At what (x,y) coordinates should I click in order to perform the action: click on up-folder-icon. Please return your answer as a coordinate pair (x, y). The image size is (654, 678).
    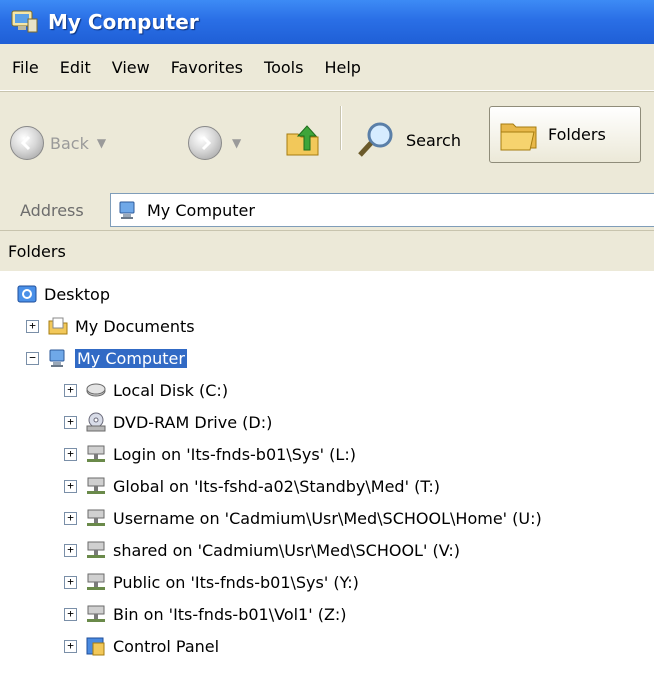
    Looking at the image, I should click on (302, 140).